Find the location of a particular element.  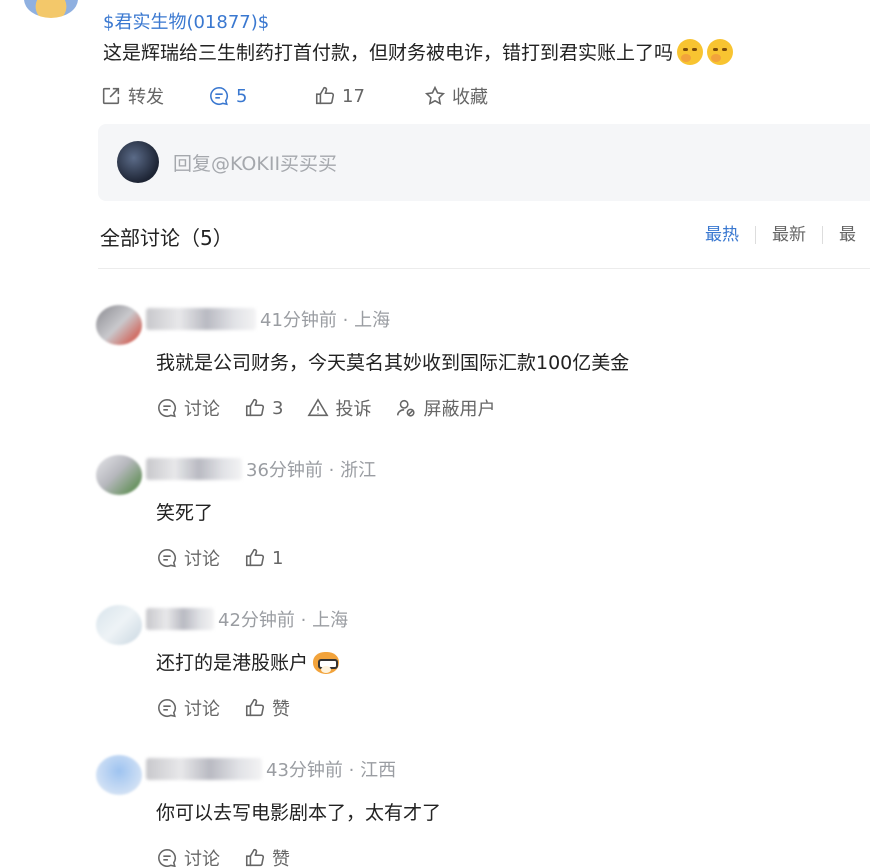

post-text: 这是辉瑞给三生制药打首付款，但财务被电诈，错打到君实账上了吗 is located at coordinates (388, 53).